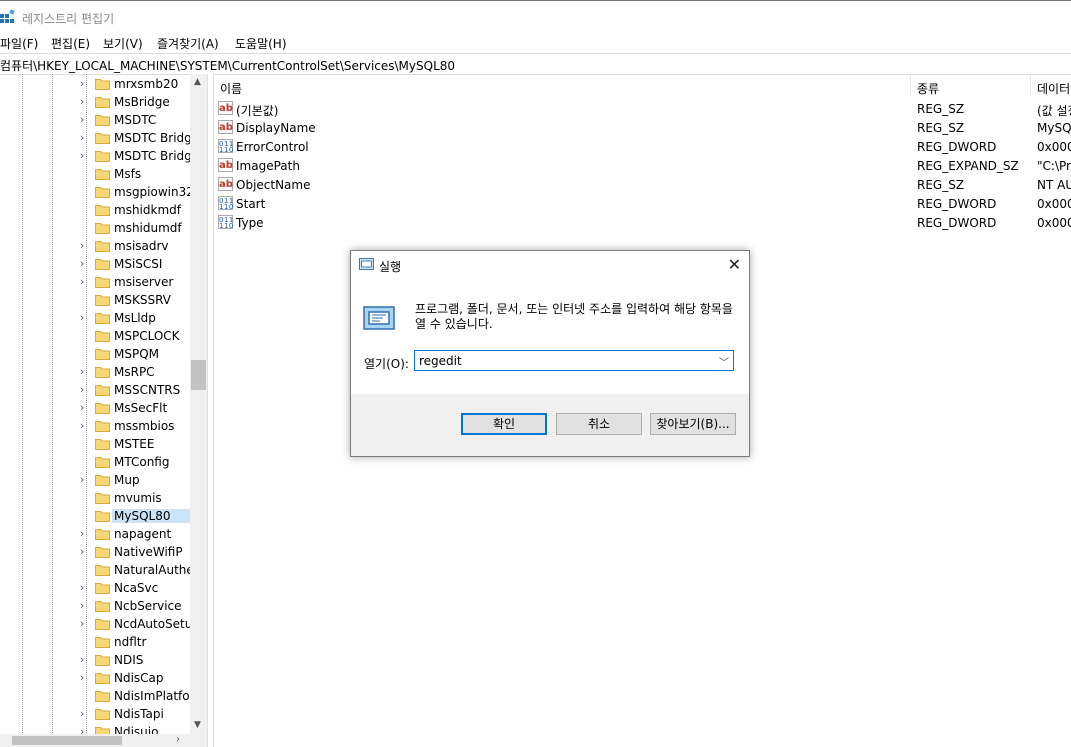 Image resolution: width=1071 pixels, height=747 pixels. I want to click on tree-item: › MSiSCSI, so click(95, 265).